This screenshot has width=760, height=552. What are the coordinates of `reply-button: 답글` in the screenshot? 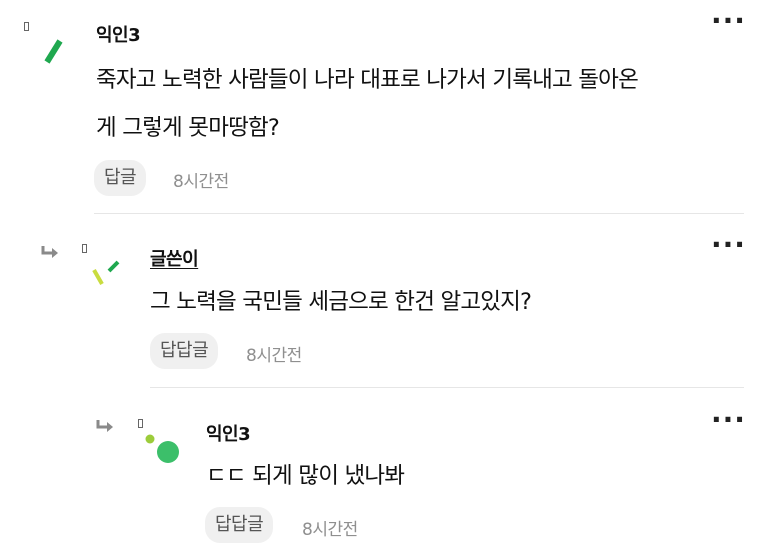 It's located at (120, 178).